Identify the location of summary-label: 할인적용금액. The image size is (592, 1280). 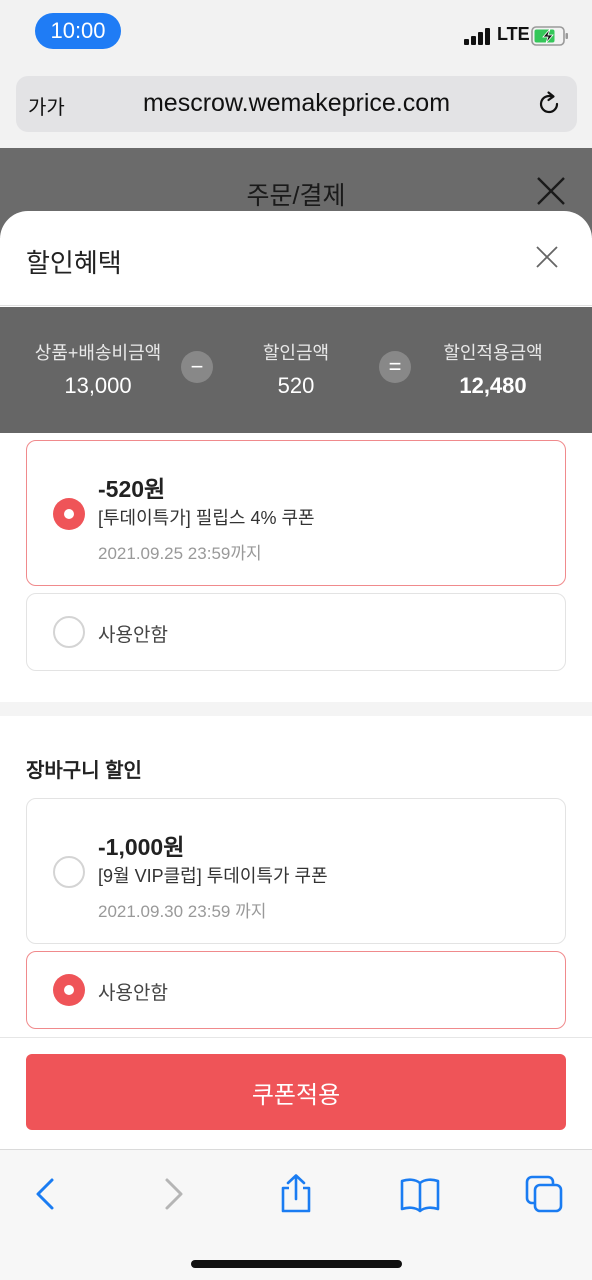
(493, 353).